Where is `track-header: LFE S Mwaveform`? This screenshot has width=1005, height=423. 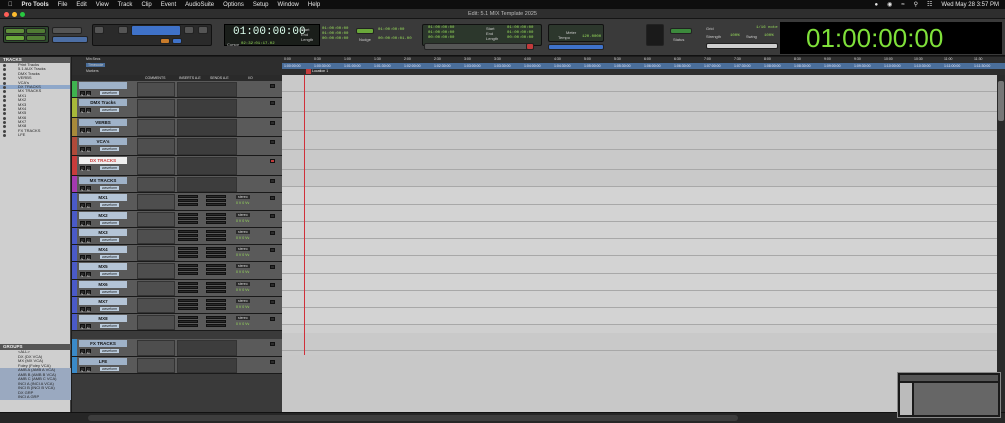
track-header: LFE S Mwaveform is located at coordinates (177, 365).